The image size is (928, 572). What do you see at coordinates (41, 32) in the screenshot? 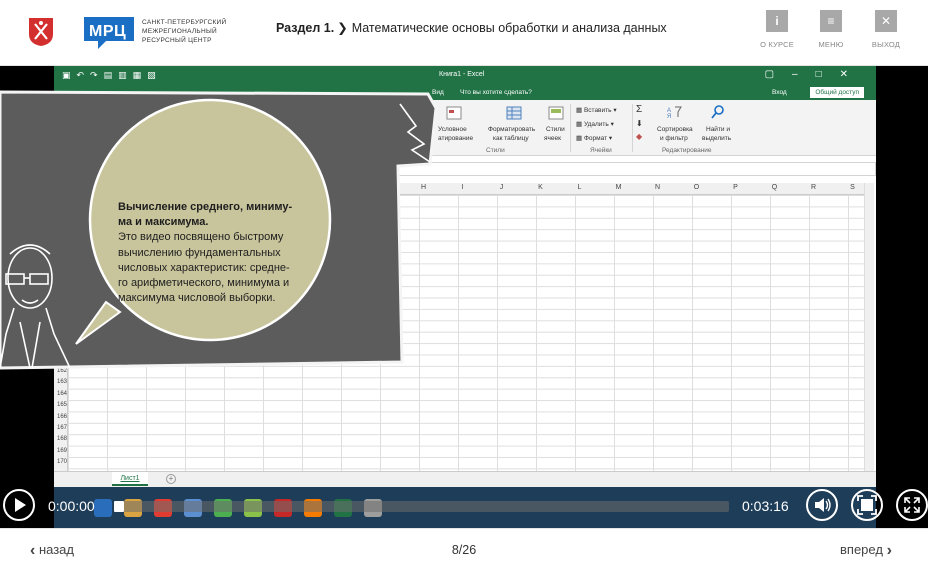
I see `crest-logo-icon` at bounding box center [41, 32].